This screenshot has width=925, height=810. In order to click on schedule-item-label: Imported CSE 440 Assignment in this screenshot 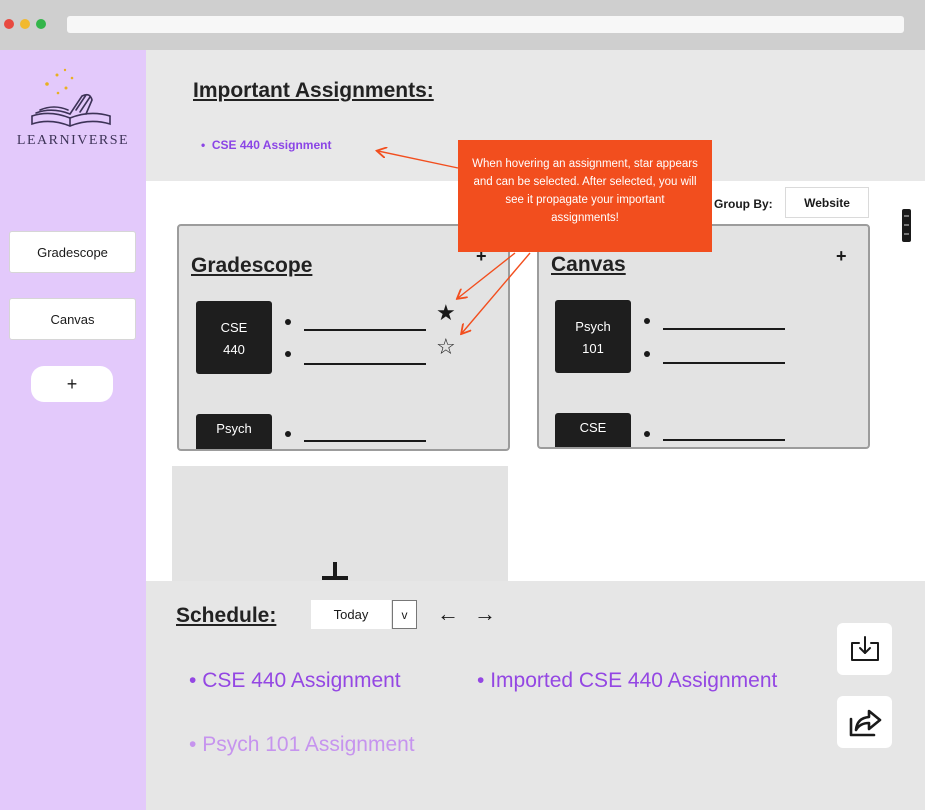, I will do `click(634, 680)`.